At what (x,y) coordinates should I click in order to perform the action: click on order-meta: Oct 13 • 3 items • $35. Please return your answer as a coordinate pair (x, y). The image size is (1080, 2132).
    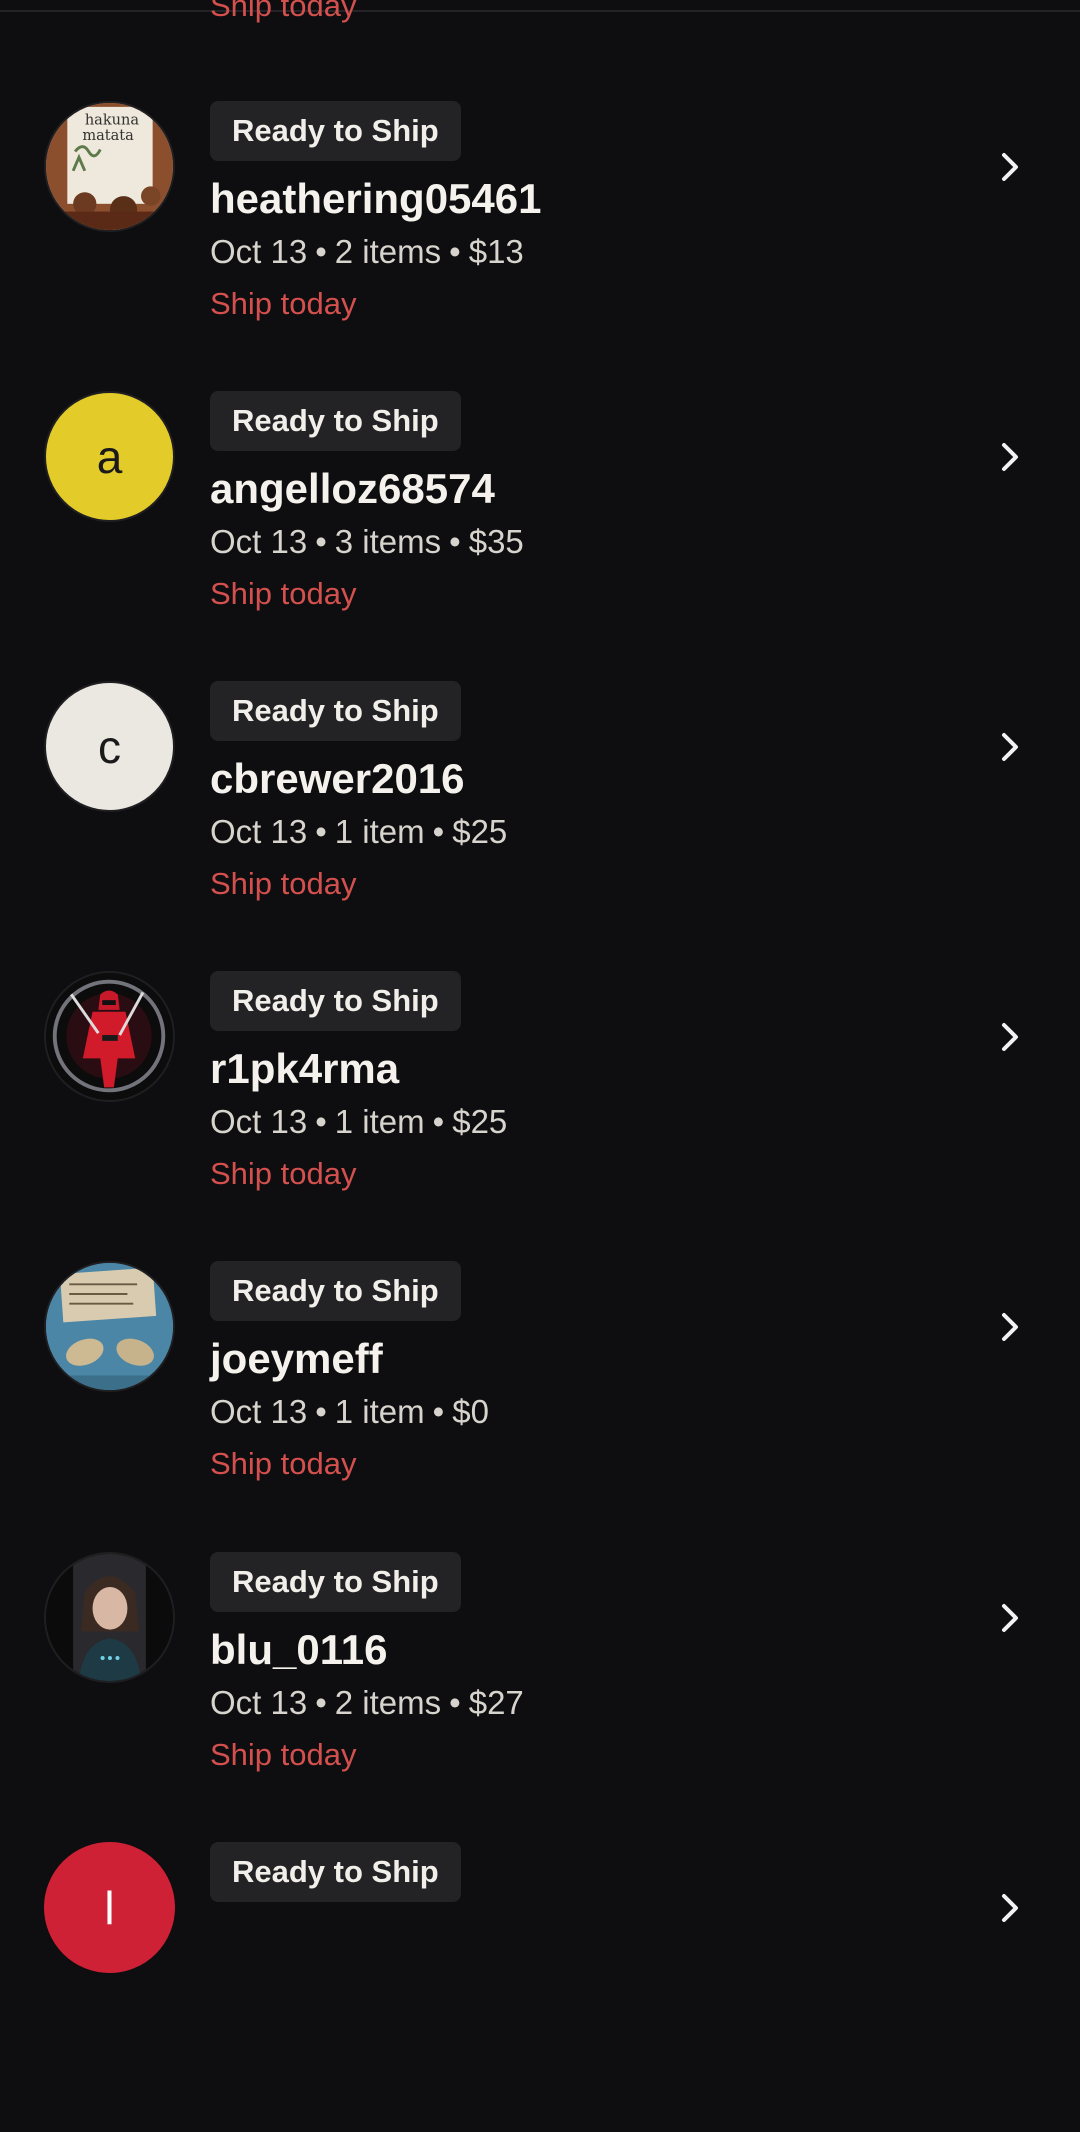
    Looking at the image, I should click on (367, 542).